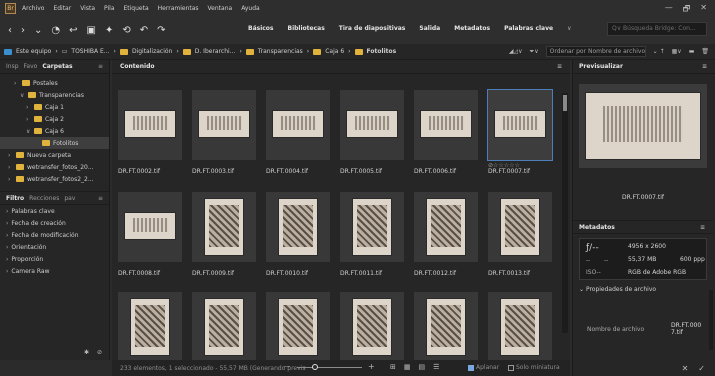 This screenshot has height=376, width=715. Describe the element at coordinates (250, 8) in the screenshot. I see `menu-ayuda: Ayuda` at that location.